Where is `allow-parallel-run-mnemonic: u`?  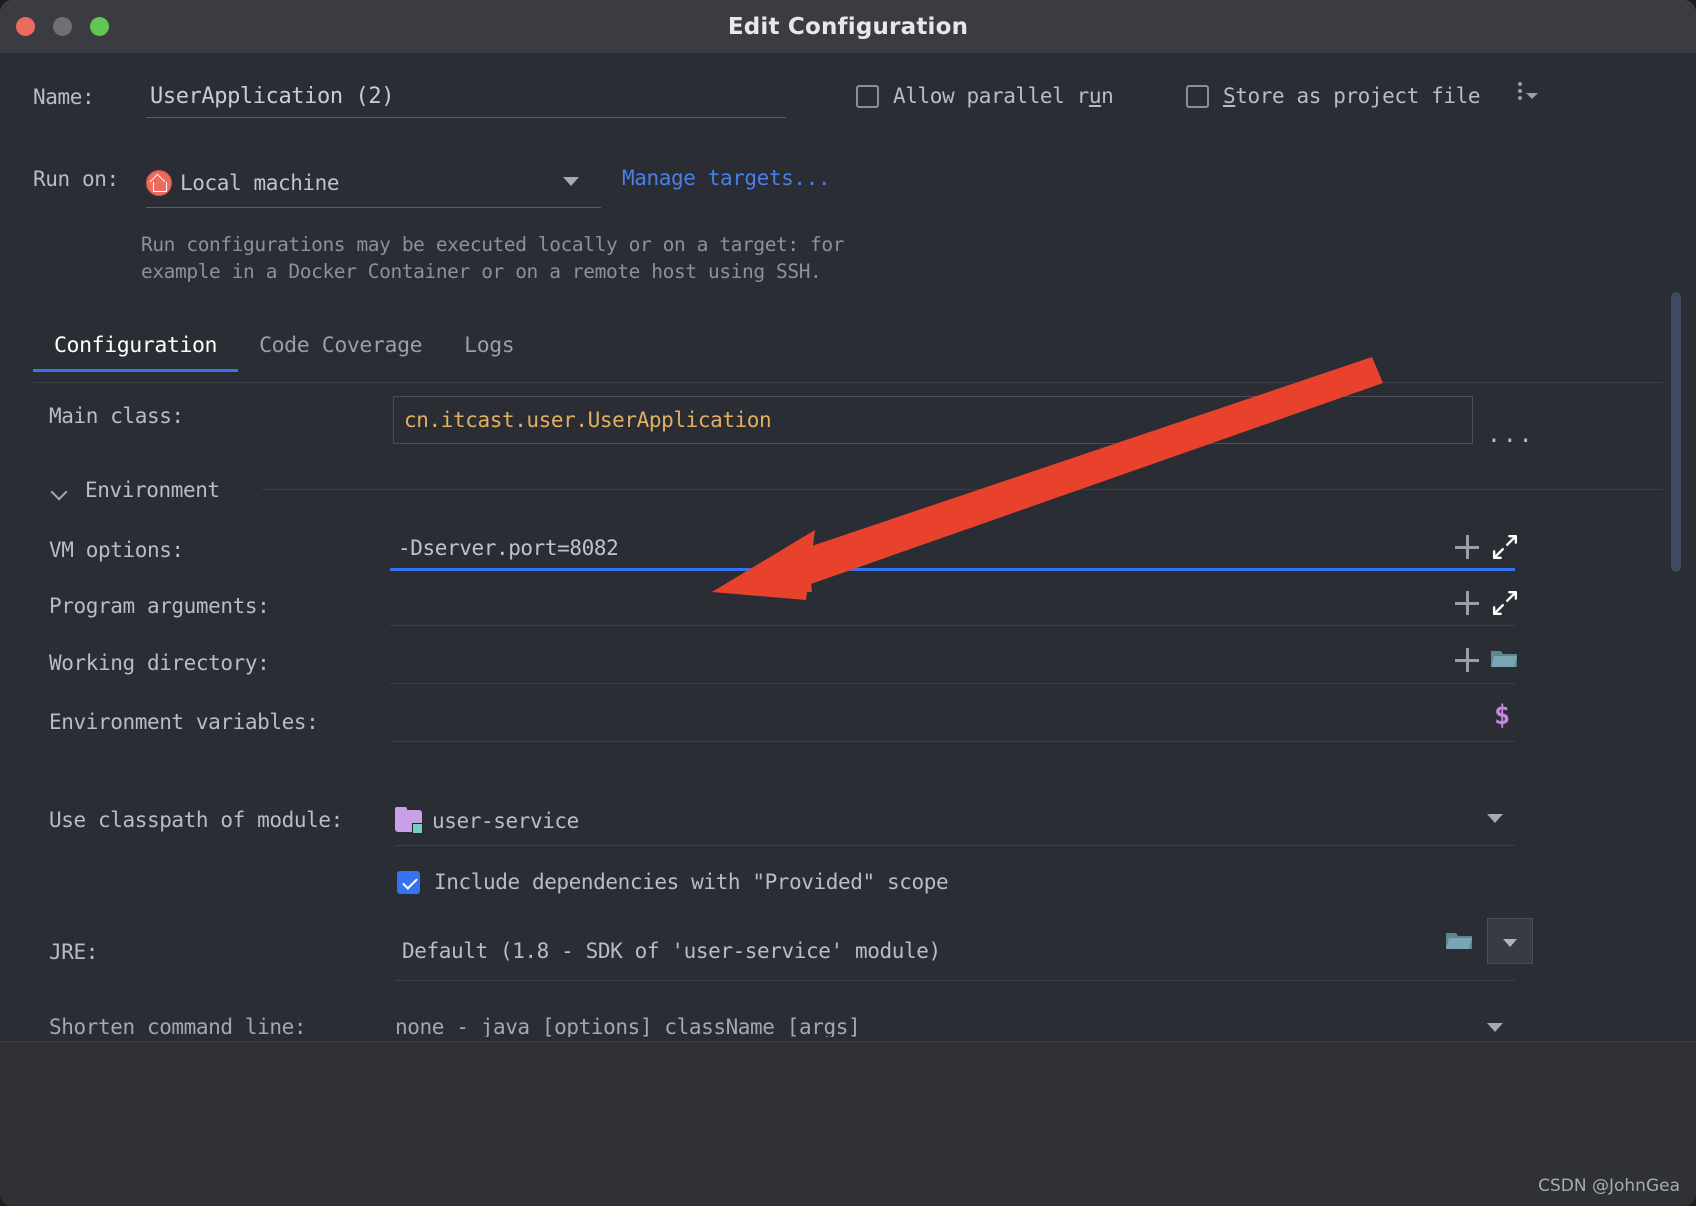 allow-parallel-run-mnemonic: u is located at coordinates (1095, 96).